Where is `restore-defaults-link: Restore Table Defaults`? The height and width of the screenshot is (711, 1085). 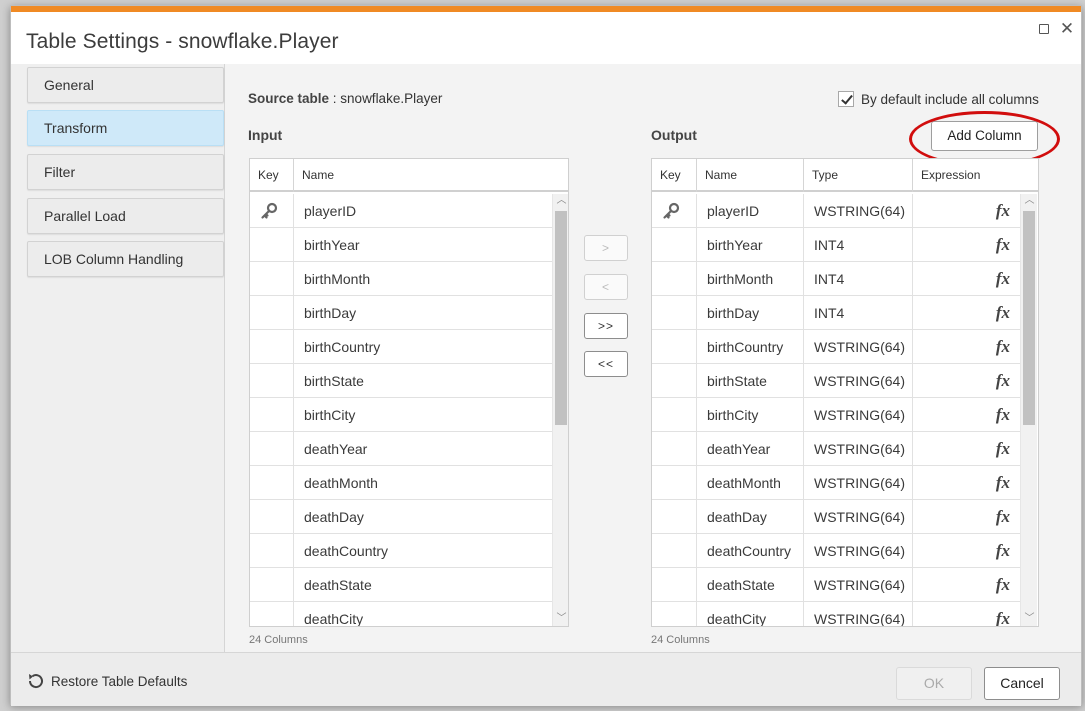
restore-defaults-link: Restore Table Defaults is located at coordinates (106, 681).